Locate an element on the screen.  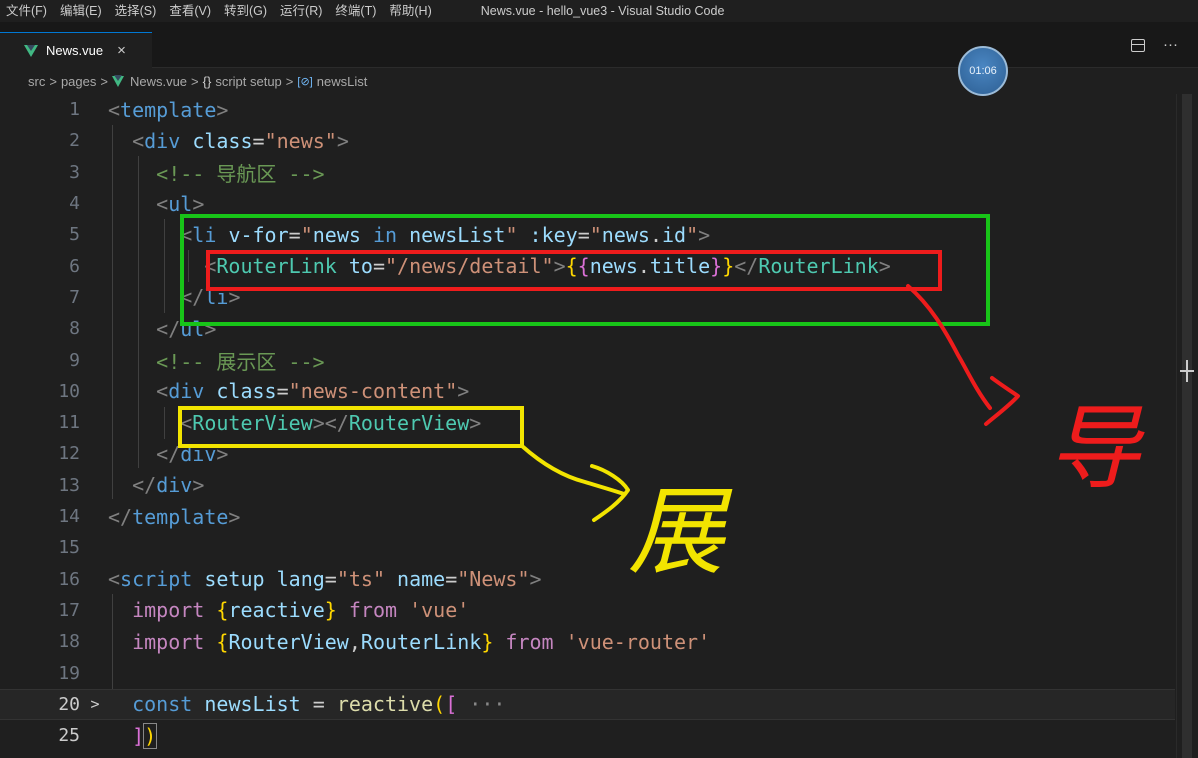
breadcrumb-script-setup: script setup is located at coordinates (248, 81).